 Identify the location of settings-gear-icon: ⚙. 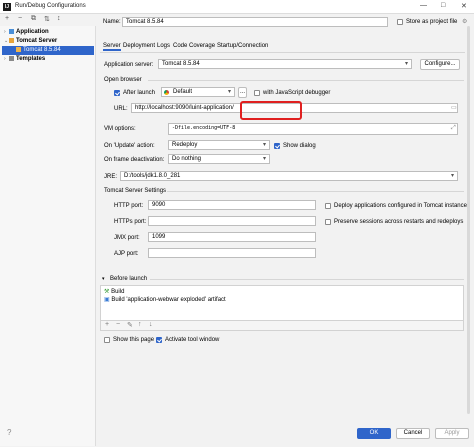
(464, 21).